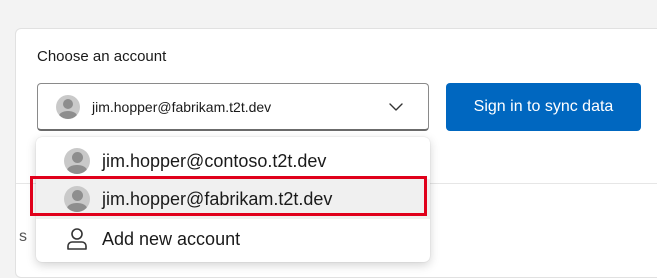  I want to click on person-outline-icon, so click(77, 239).